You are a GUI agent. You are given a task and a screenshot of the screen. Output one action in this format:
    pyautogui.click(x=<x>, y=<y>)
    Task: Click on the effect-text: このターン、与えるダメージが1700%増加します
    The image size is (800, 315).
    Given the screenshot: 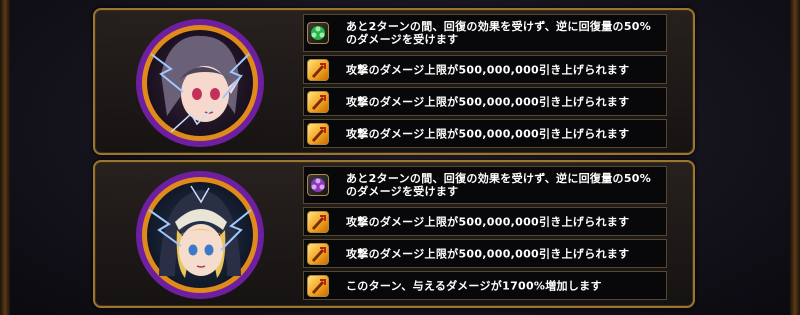 What is the action you would take?
    pyautogui.click(x=474, y=285)
    